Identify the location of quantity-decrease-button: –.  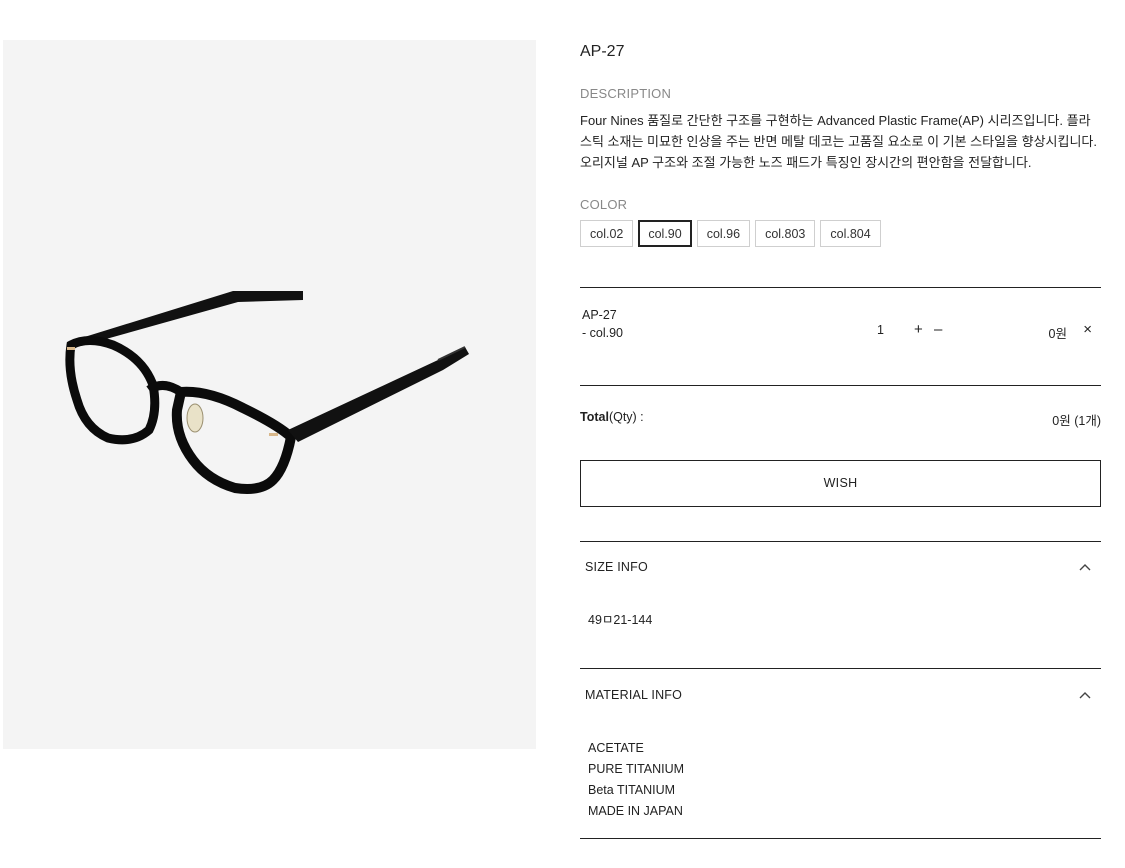
(938, 329).